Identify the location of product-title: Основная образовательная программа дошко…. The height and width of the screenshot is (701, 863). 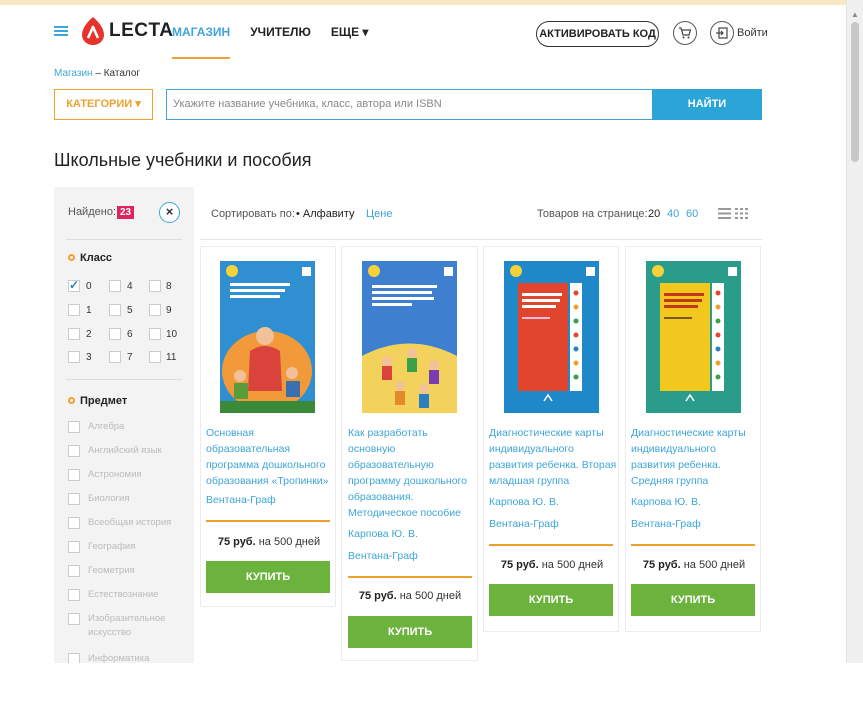
(270, 457).